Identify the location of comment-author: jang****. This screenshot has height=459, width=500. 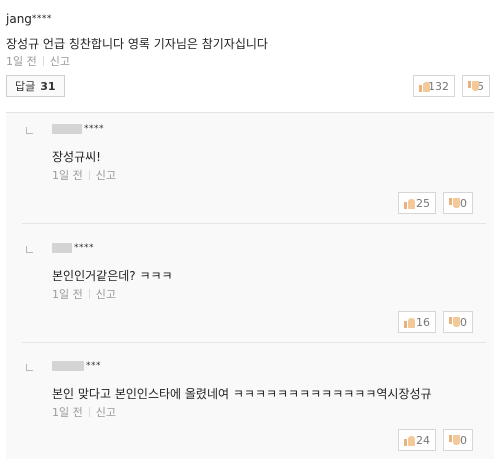
(29, 19).